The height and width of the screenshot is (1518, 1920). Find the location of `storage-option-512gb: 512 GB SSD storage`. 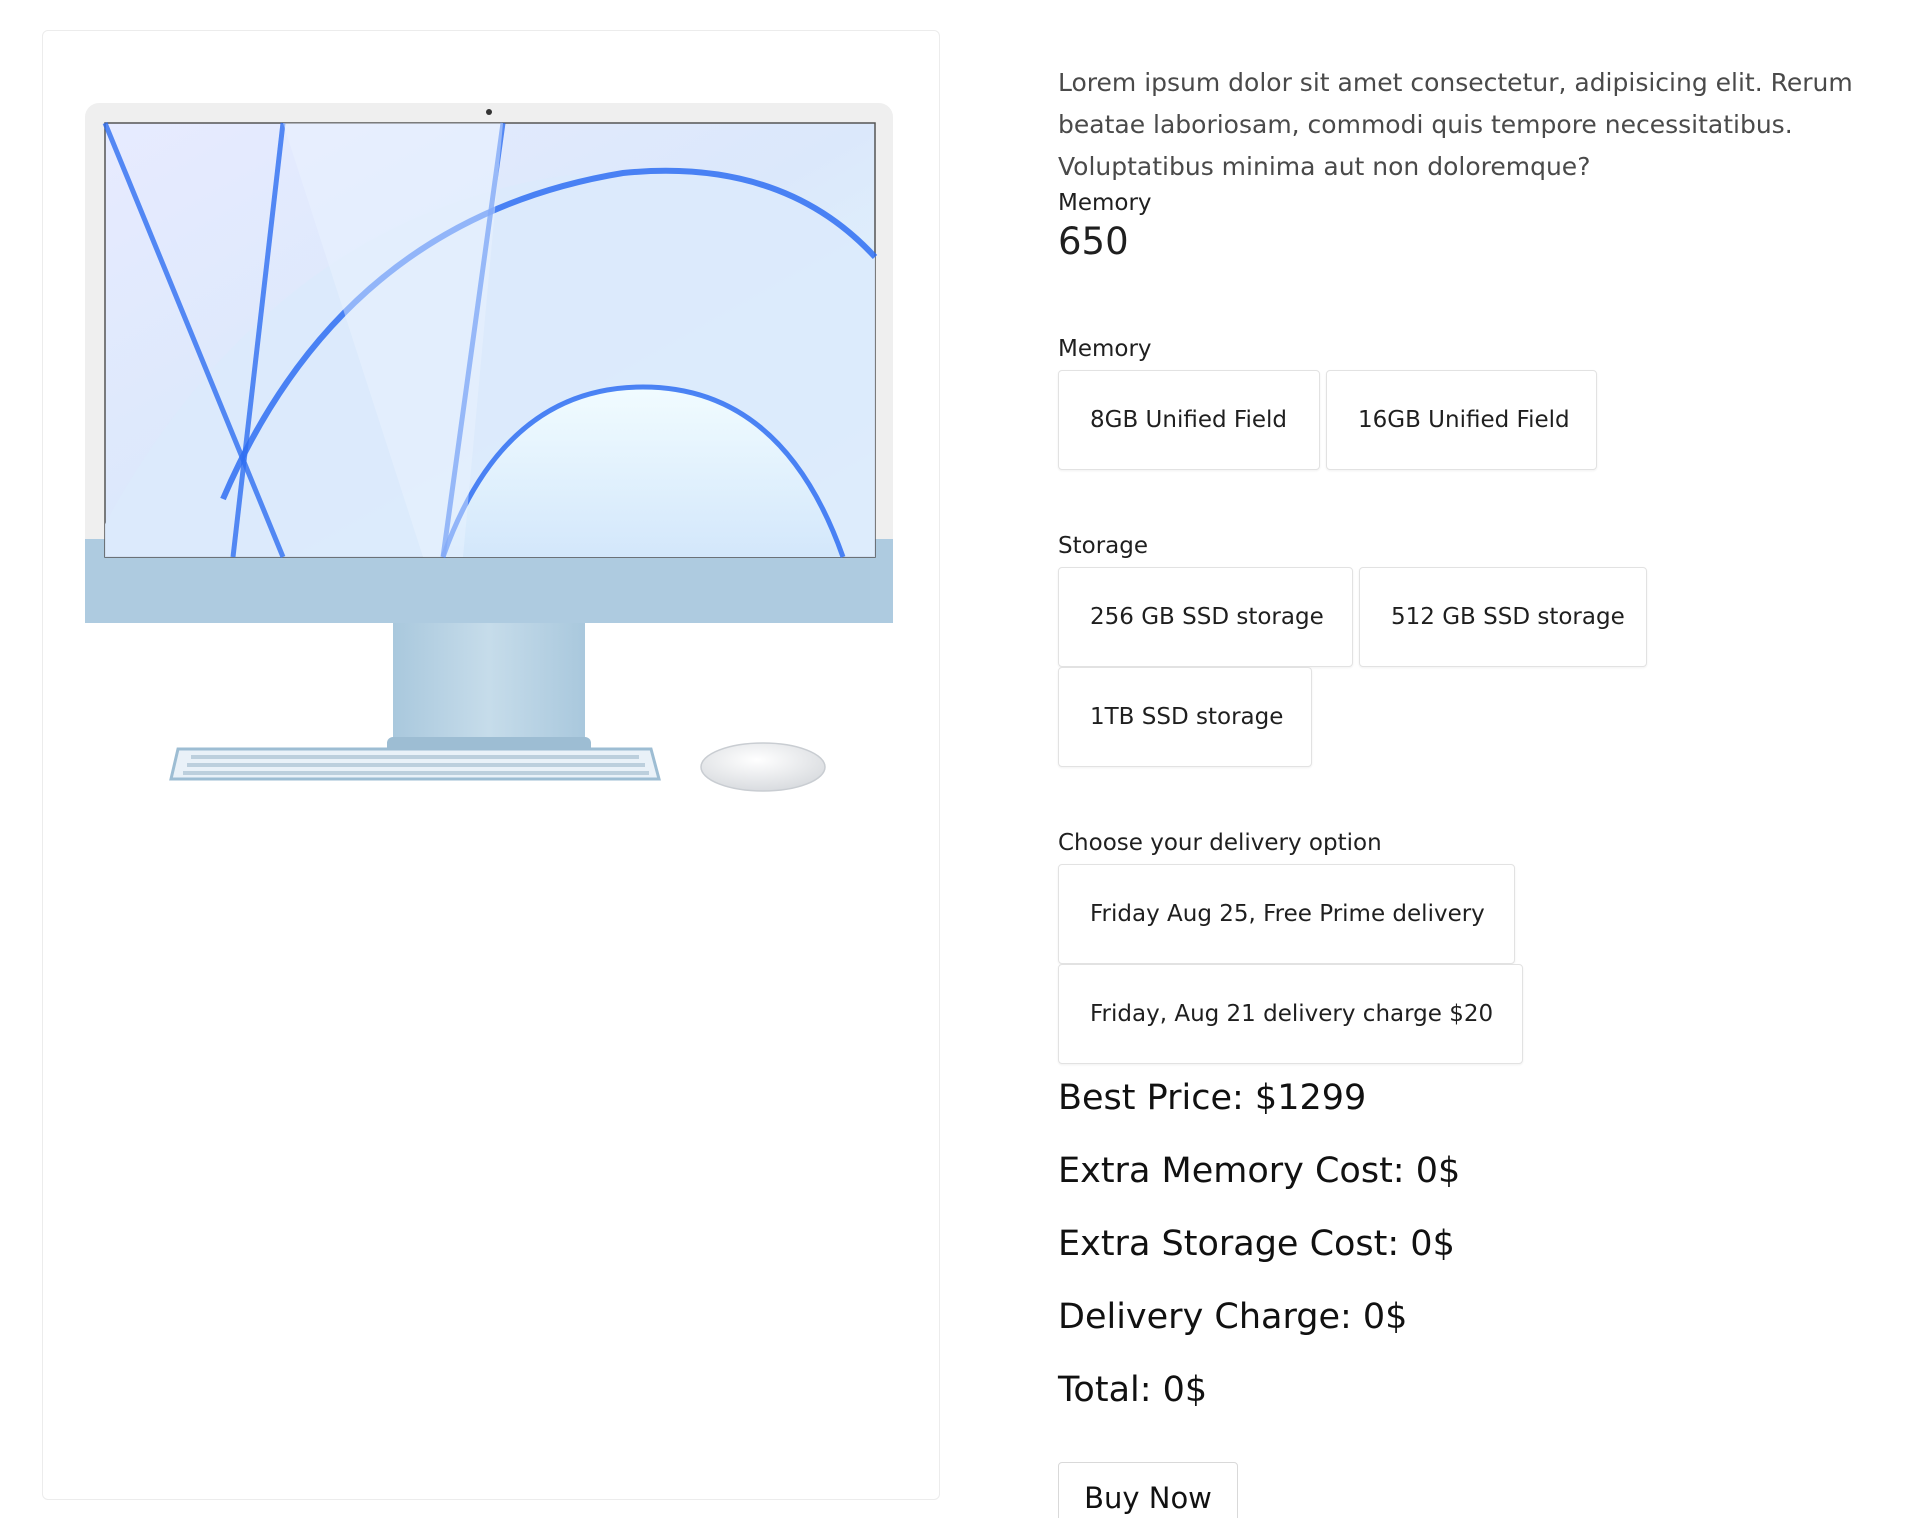

storage-option-512gb: 512 GB SSD storage is located at coordinates (1503, 617).